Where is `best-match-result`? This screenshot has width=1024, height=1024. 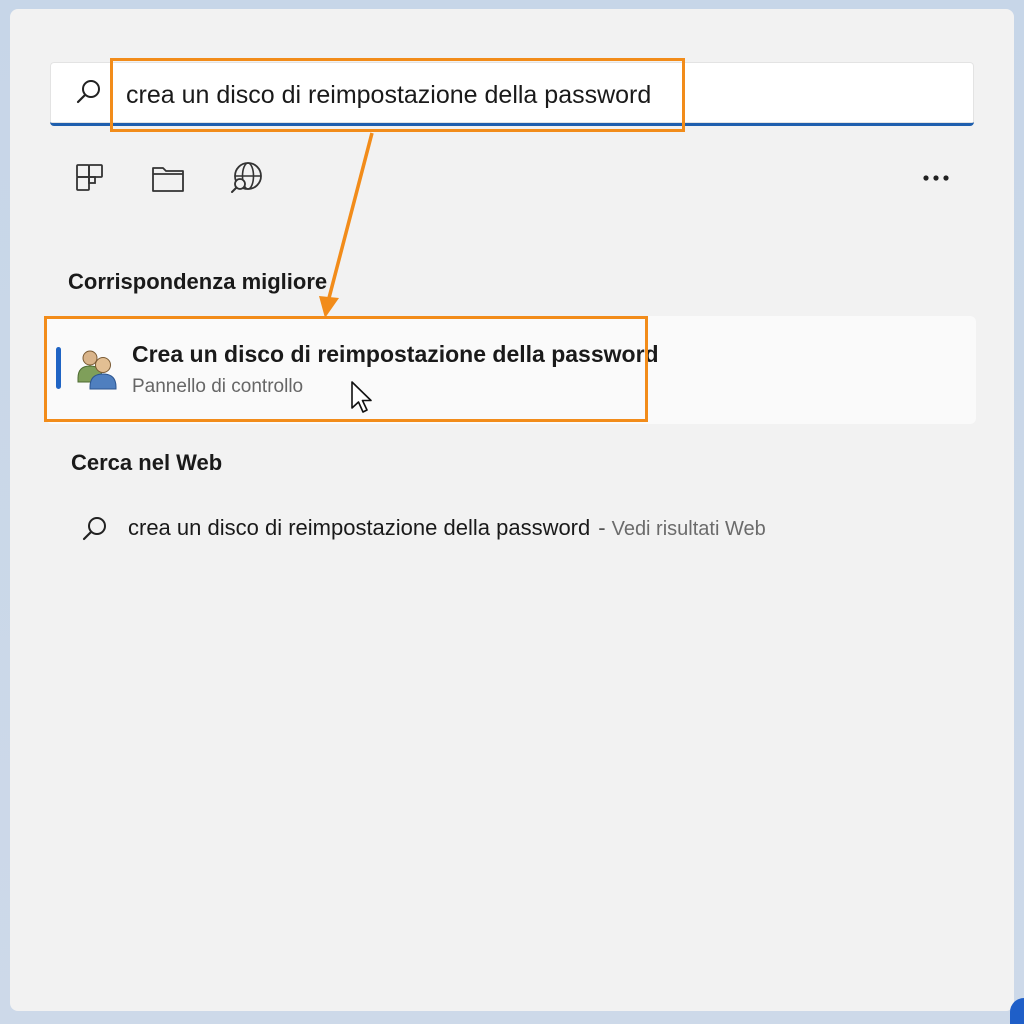 best-match-result is located at coordinates (511, 370).